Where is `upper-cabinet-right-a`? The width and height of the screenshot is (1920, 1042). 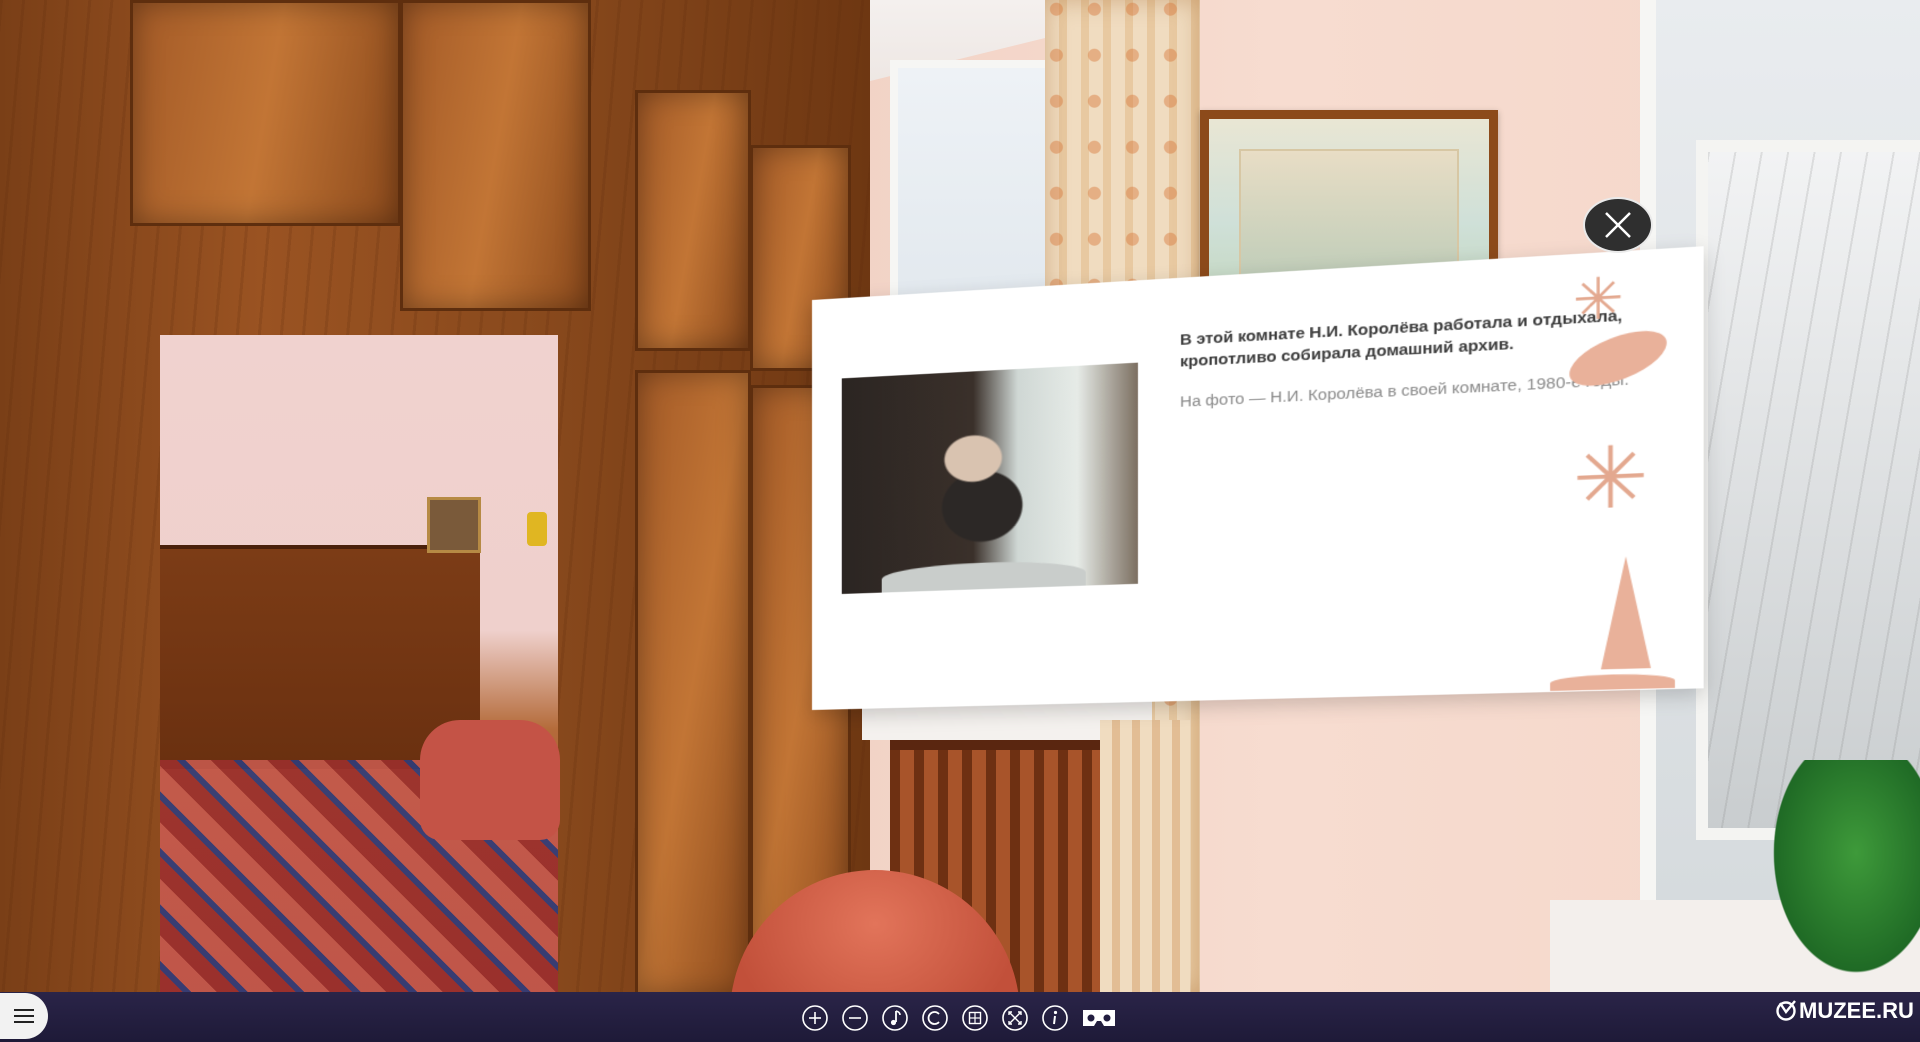 upper-cabinet-right-a is located at coordinates (693, 220).